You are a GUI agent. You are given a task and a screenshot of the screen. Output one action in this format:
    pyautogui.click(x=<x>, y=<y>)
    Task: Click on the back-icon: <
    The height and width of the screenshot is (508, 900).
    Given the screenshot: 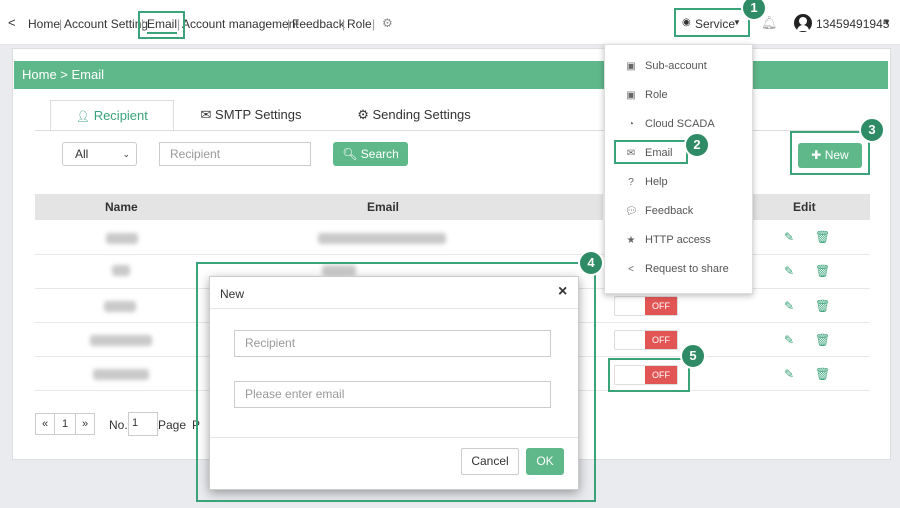 What is the action you would take?
    pyautogui.click(x=12, y=22)
    